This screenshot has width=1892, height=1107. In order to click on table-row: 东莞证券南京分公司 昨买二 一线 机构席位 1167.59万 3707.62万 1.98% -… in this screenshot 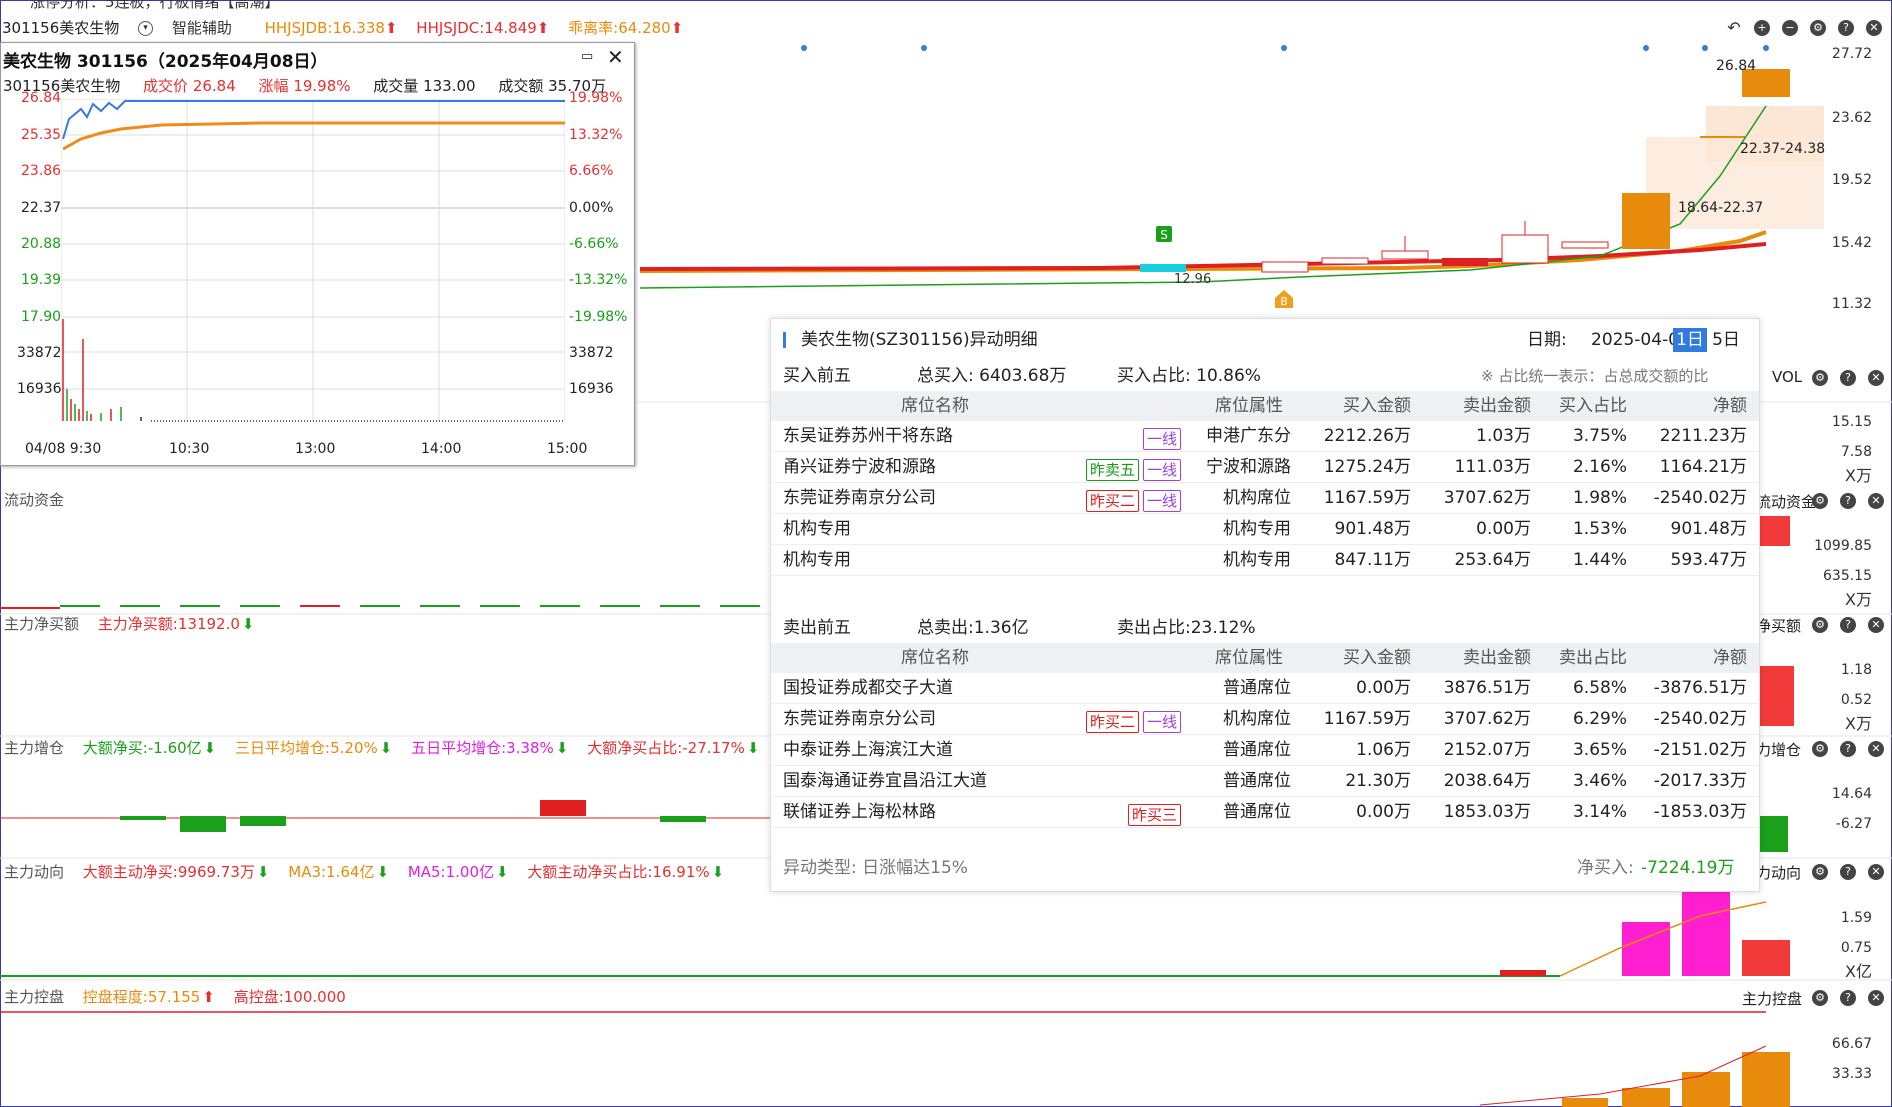, I will do `click(1265, 498)`.